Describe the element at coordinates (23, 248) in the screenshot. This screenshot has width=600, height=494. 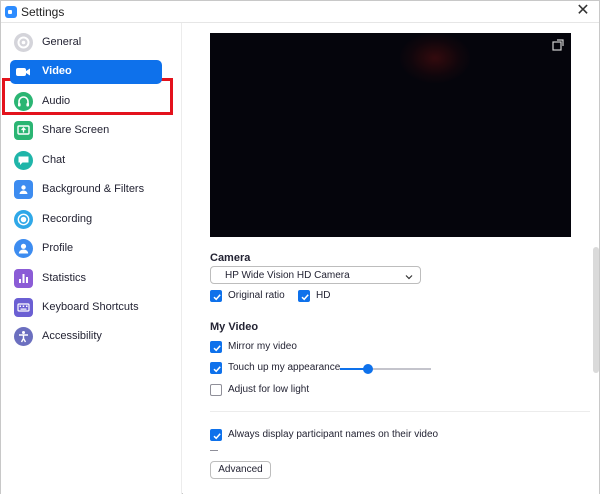
I see `profile-icon` at that location.